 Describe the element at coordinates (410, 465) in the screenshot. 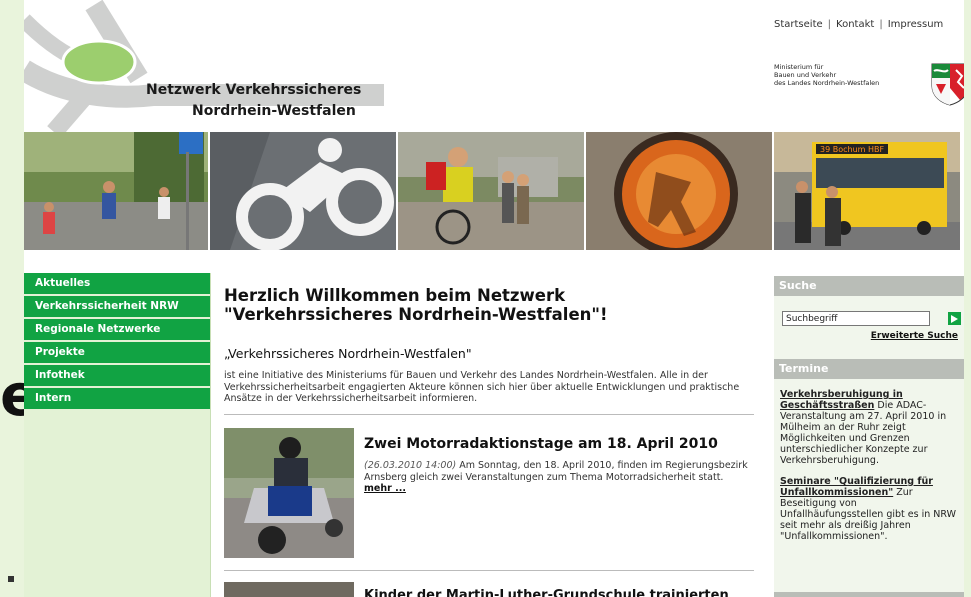

I see `news-date: (26.03.2010 14:00)` at that location.